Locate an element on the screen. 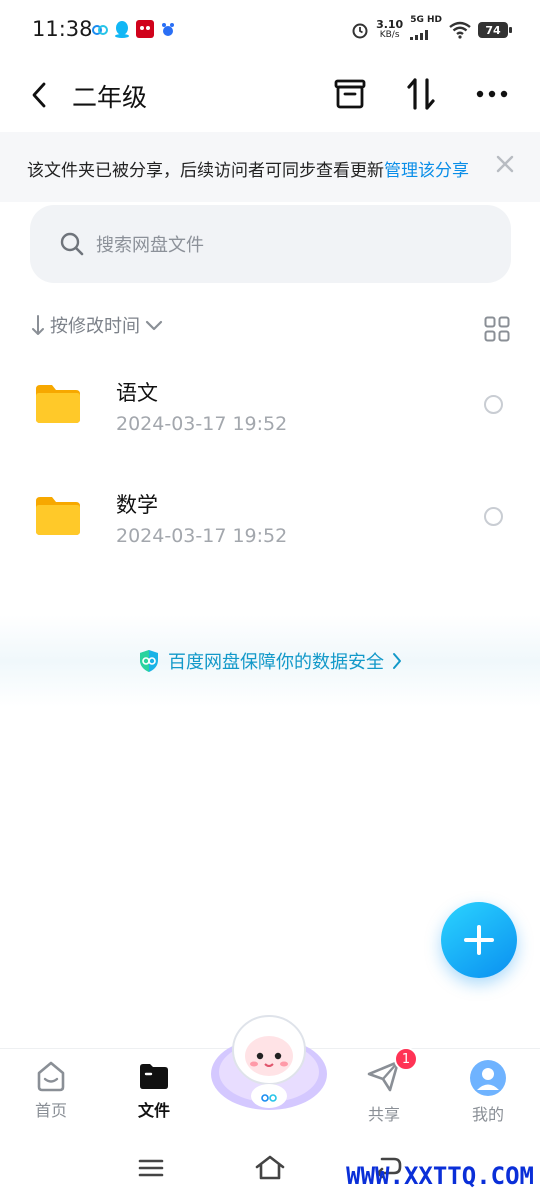 The width and height of the screenshot is (540, 1200). menu-icon is located at coordinates (151, 1168).